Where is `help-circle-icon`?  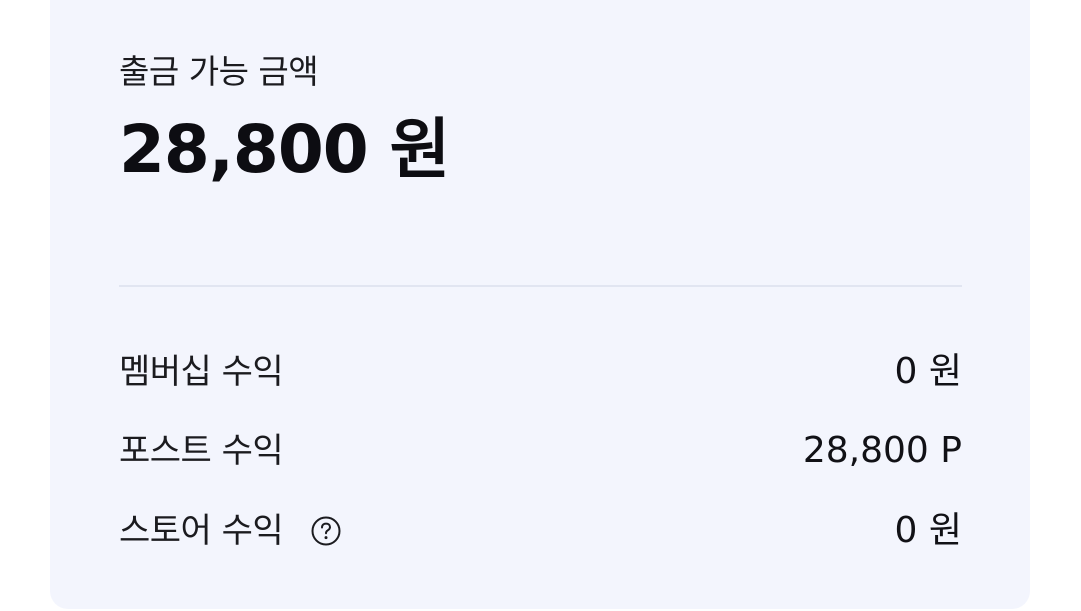 help-circle-icon is located at coordinates (326, 531).